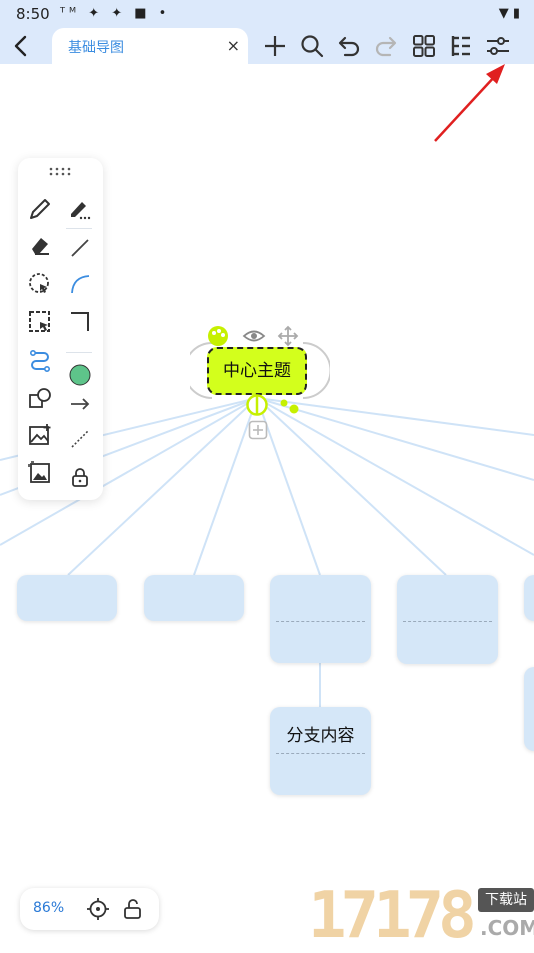  I want to click on structure-icon, so click(460, 46).